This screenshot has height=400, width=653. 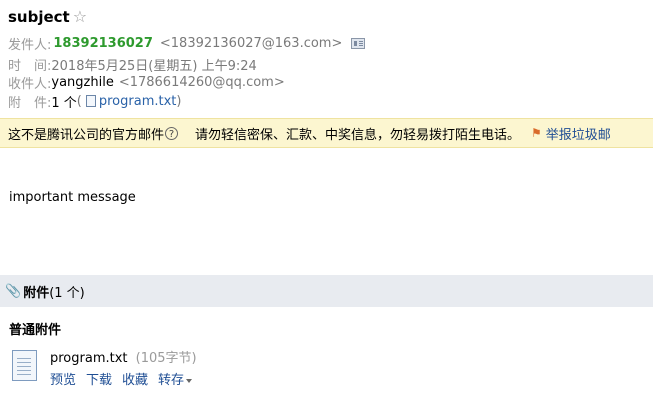 What do you see at coordinates (36, 293) in the screenshot?
I see `attachment-header-label: 附件` at bounding box center [36, 293].